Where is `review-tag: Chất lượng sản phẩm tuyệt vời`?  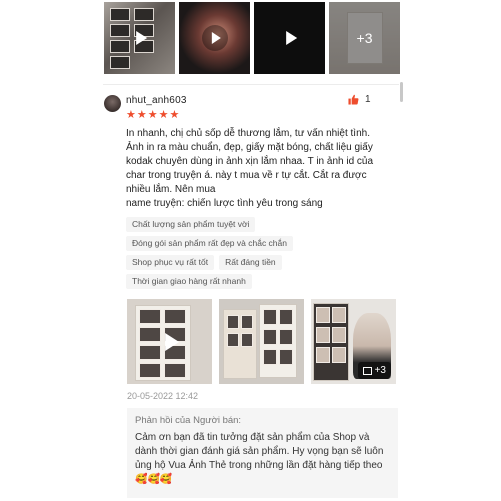 review-tag: Chất lượng sản phẩm tuyệt vời is located at coordinates (191, 224).